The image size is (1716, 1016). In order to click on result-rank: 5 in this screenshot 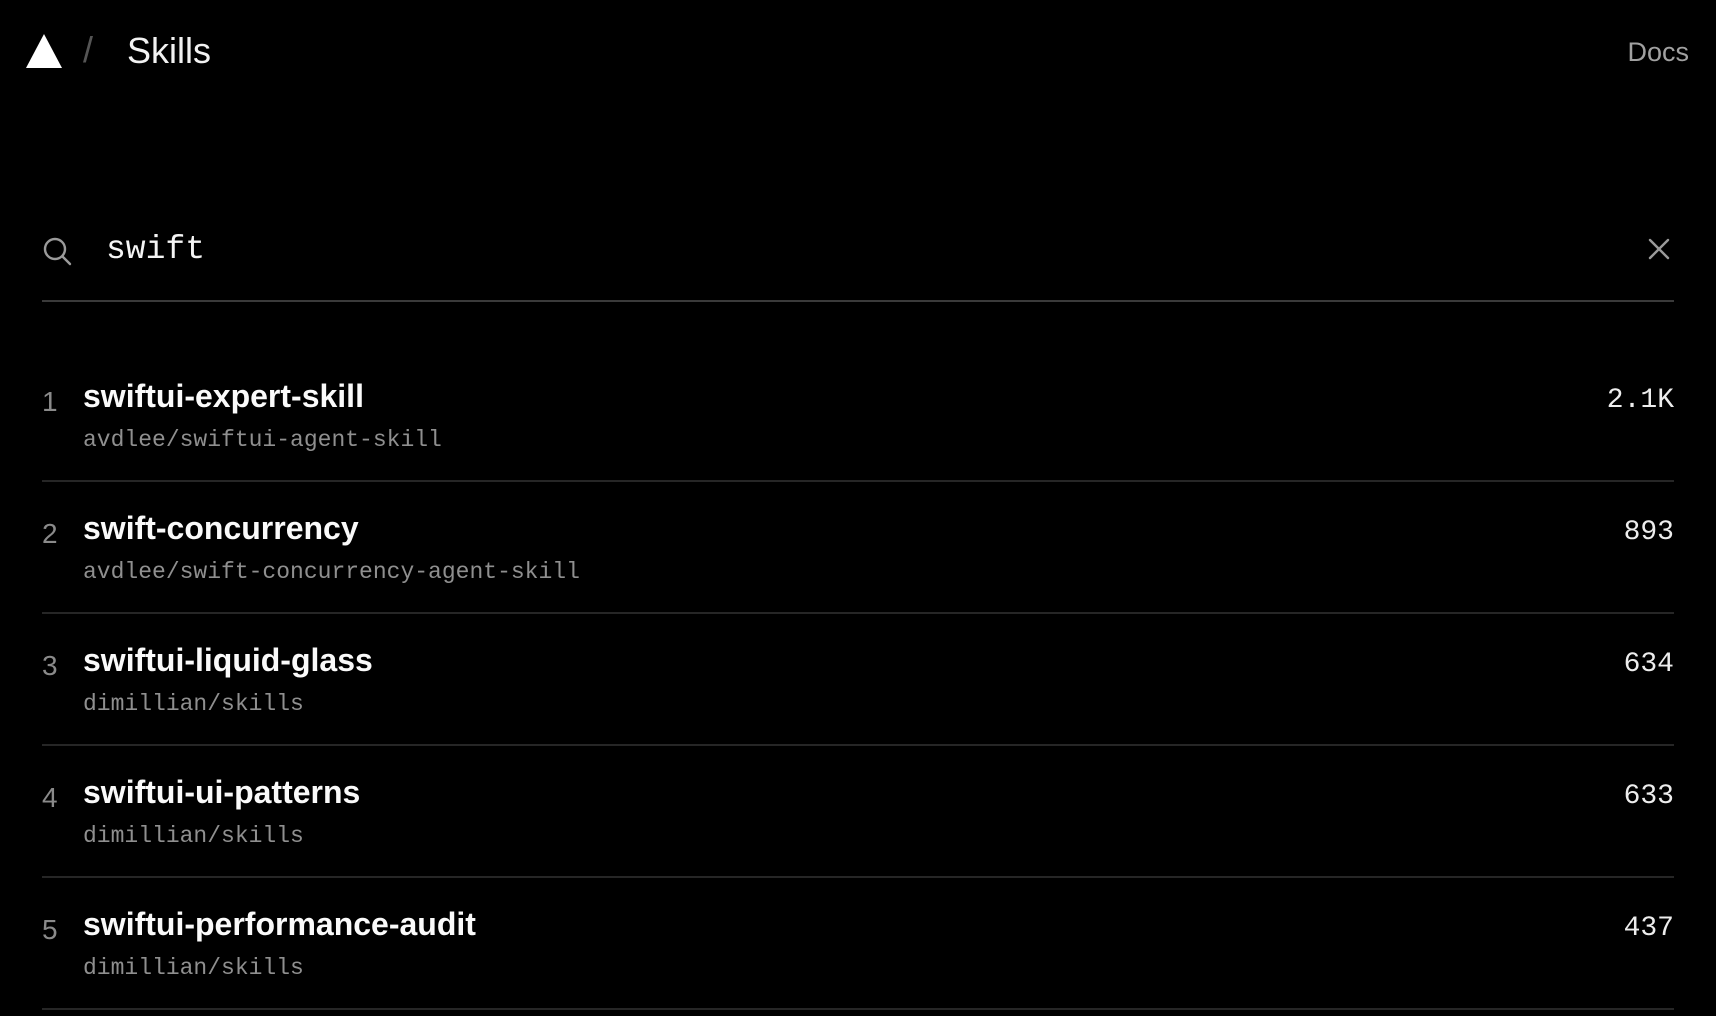, I will do `click(50, 929)`.